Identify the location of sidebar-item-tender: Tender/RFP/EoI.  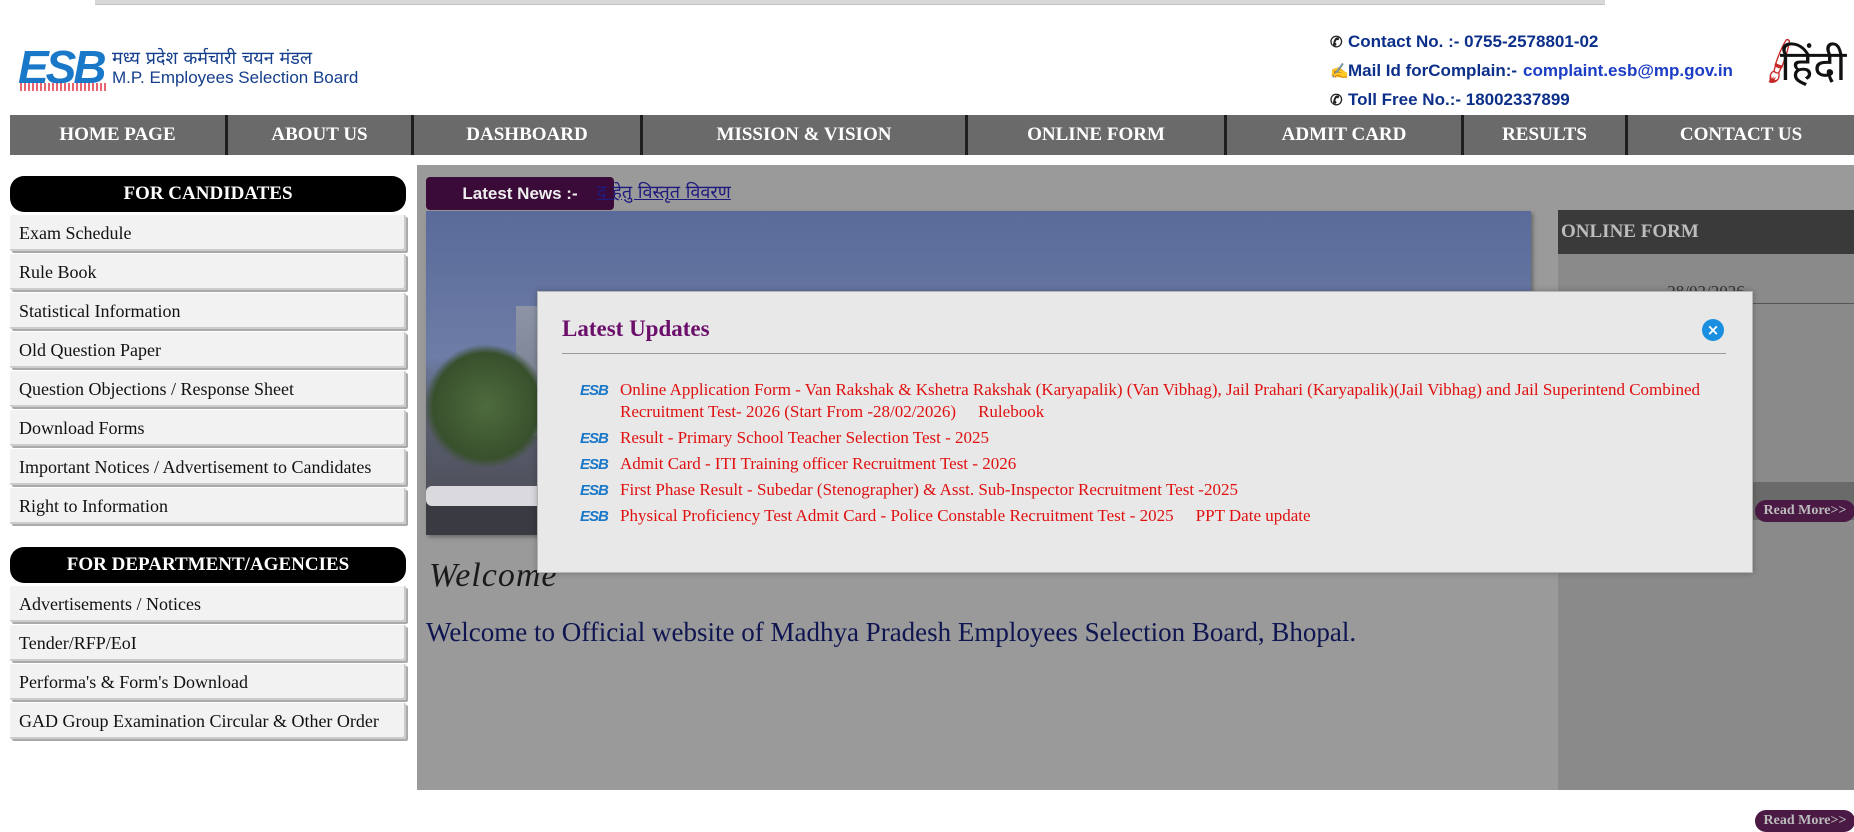
(208, 643).